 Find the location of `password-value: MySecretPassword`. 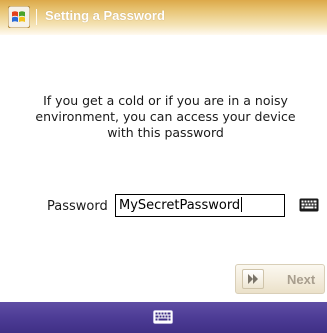

password-value: MySecretPassword is located at coordinates (180, 205).